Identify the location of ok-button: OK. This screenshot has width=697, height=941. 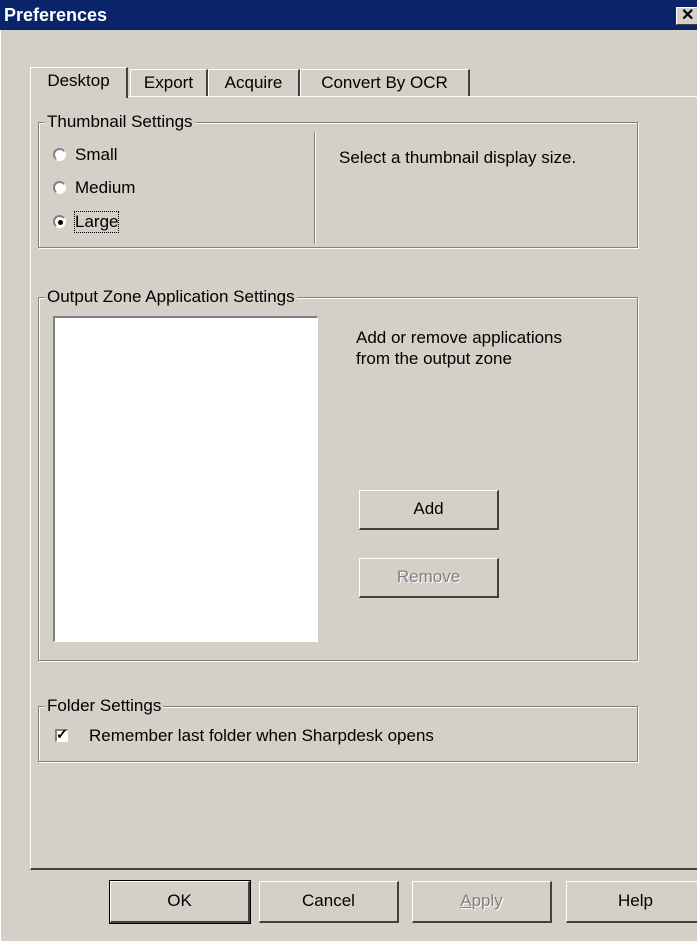
(180, 902).